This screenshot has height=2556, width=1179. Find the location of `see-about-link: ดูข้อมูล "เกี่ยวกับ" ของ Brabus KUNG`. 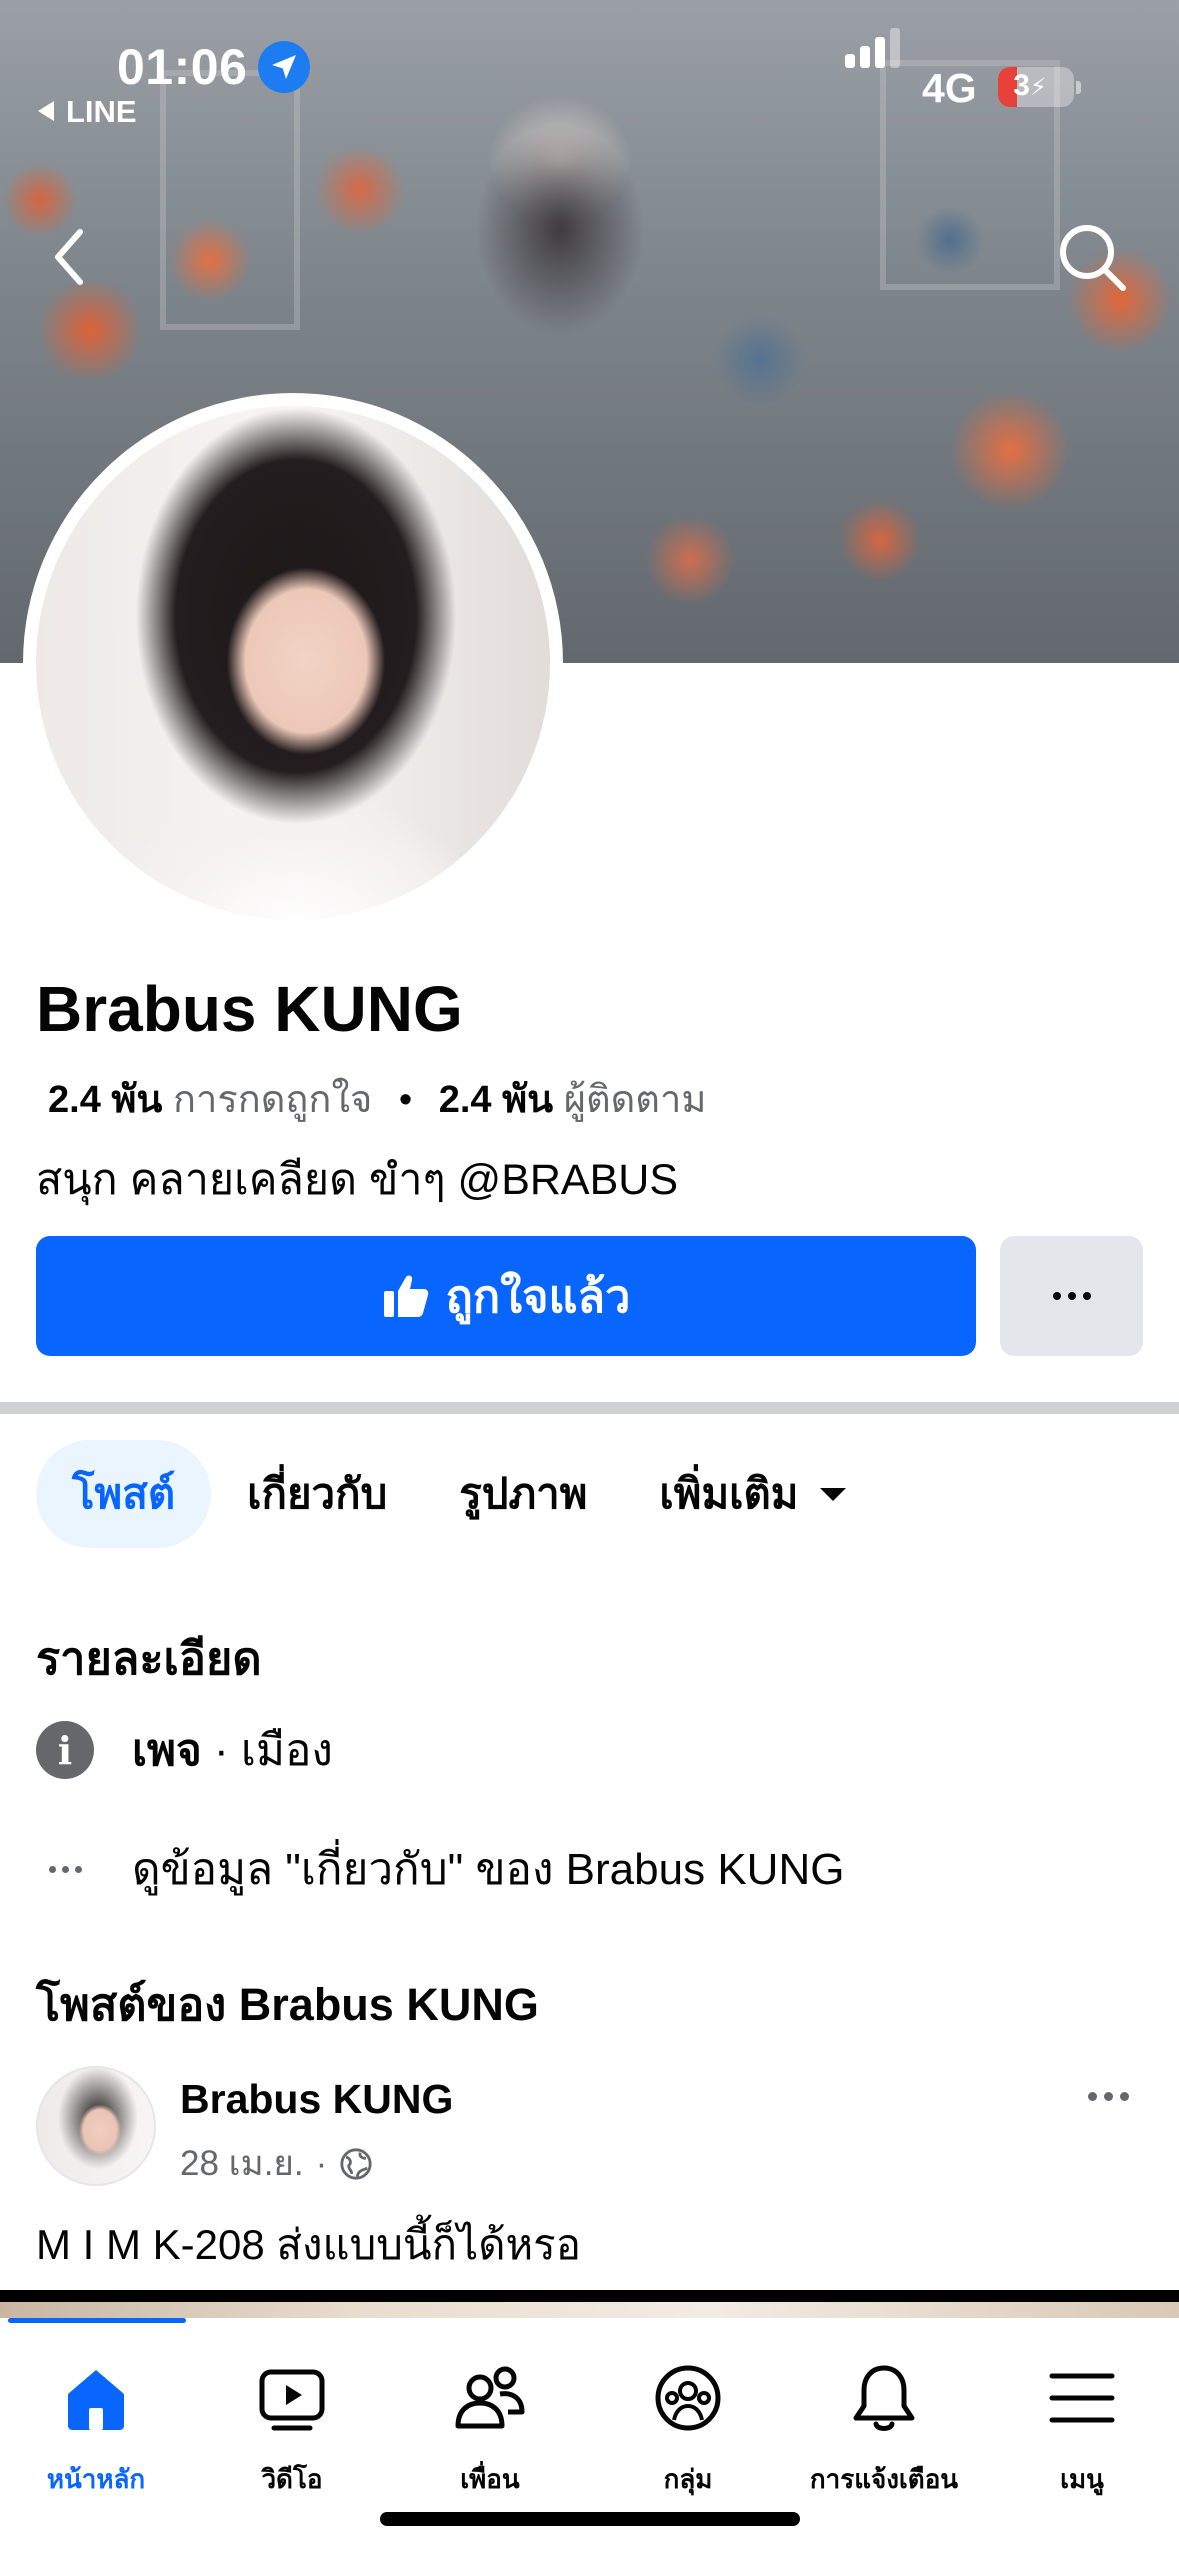

see-about-link: ดูข้อมูล "เกี่ยวกับ" ของ Brabus KUNG is located at coordinates (488, 1869).